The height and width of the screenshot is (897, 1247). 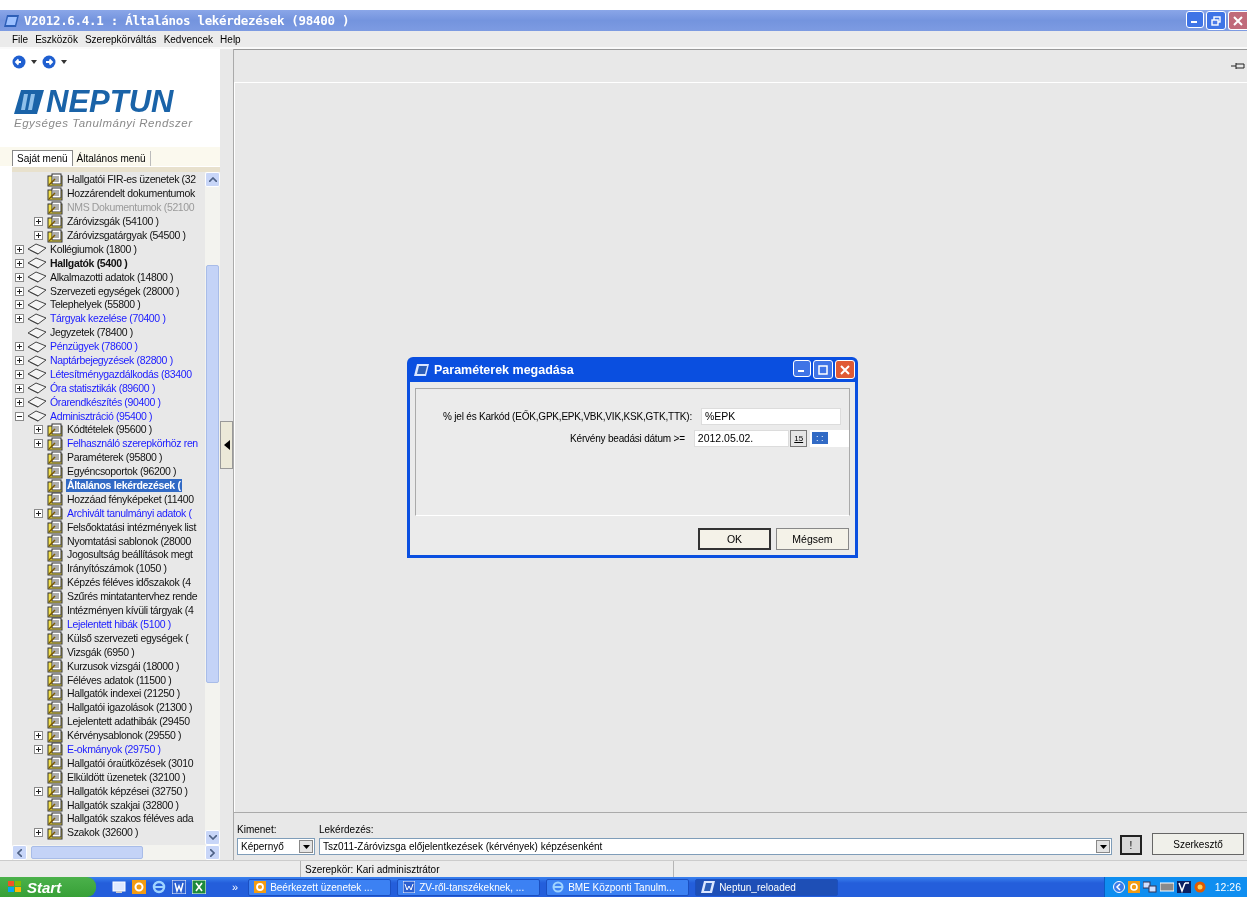 I want to click on tree-item: Kódtételek (95600 ), so click(x=109, y=430).